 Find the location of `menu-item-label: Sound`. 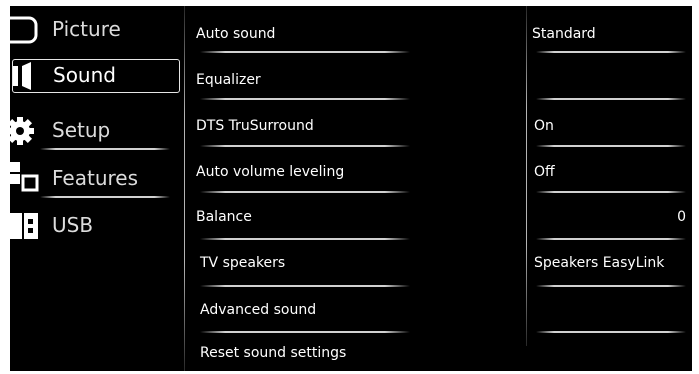

menu-item-label: Sound is located at coordinates (84, 75).